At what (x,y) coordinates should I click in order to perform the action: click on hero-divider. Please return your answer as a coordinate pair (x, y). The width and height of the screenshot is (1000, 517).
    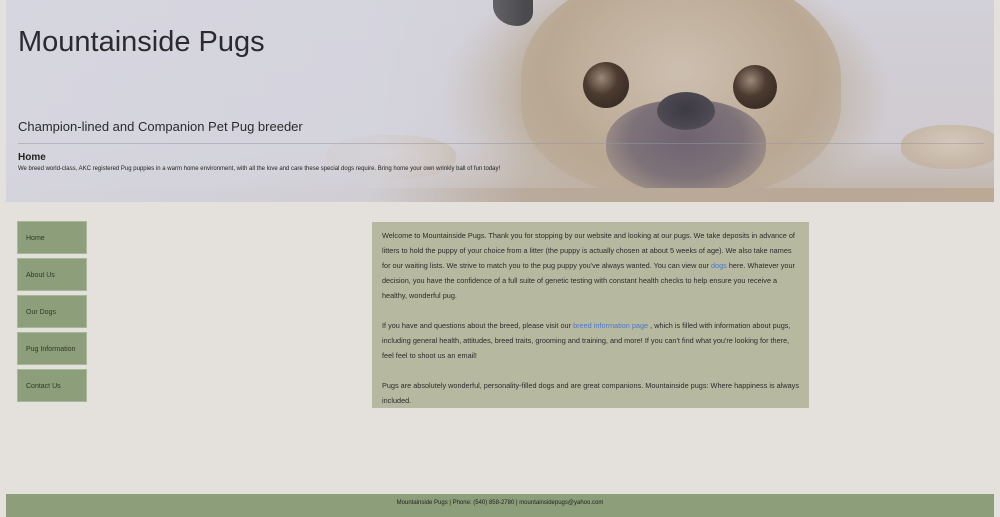
    Looking at the image, I should click on (501, 143).